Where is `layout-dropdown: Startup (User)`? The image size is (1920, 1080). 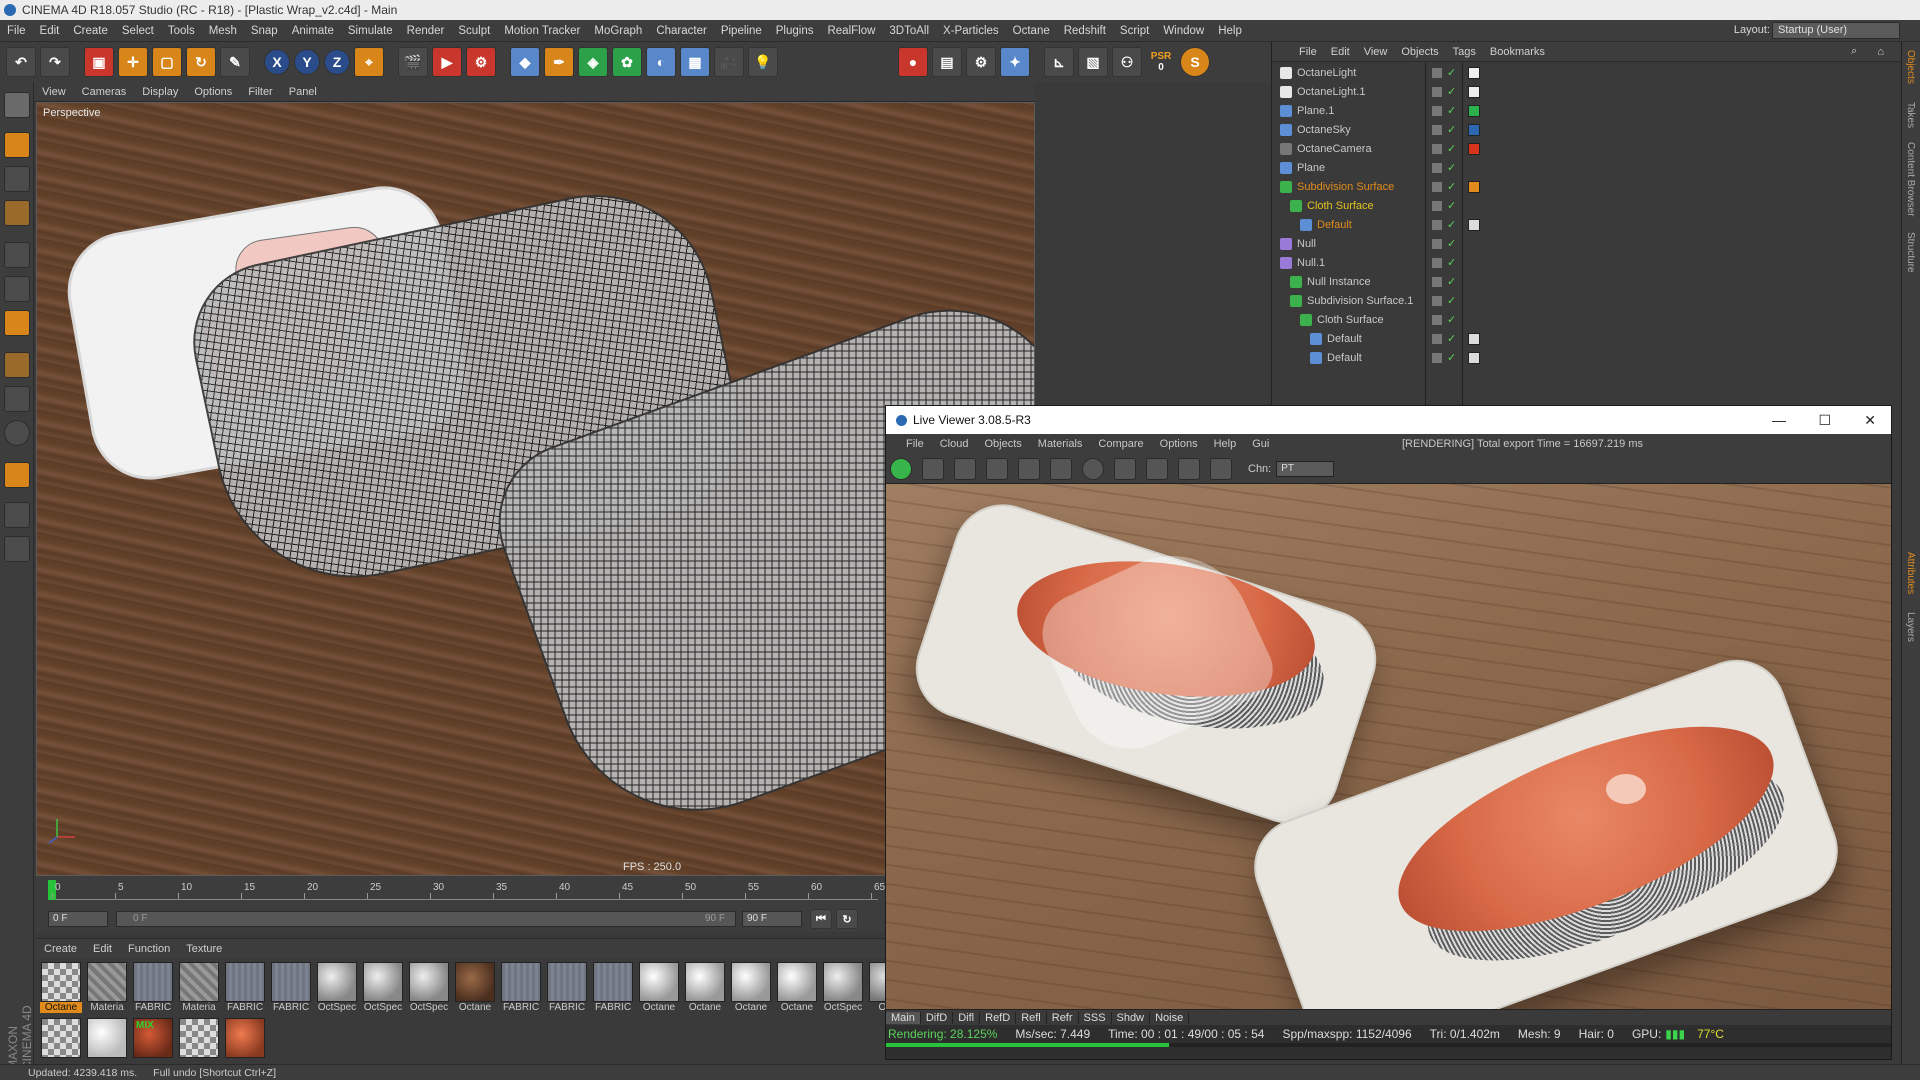 layout-dropdown: Startup (User) is located at coordinates (1836, 30).